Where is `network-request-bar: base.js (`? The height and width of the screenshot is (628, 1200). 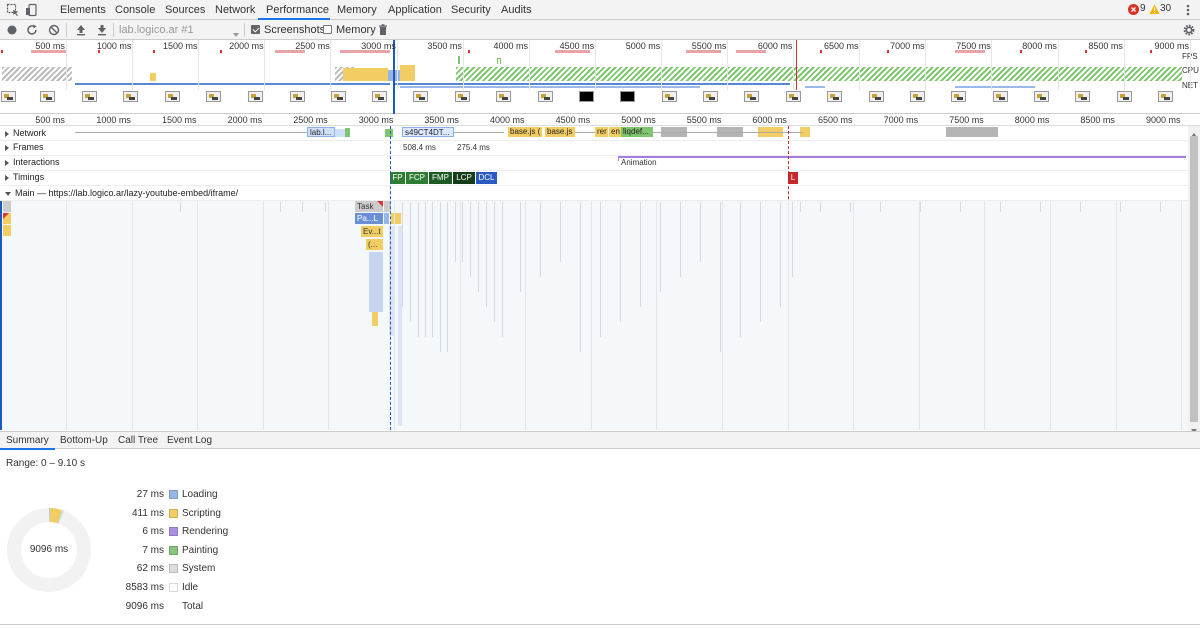
network-request-bar: base.js ( is located at coordinates (525, 132).